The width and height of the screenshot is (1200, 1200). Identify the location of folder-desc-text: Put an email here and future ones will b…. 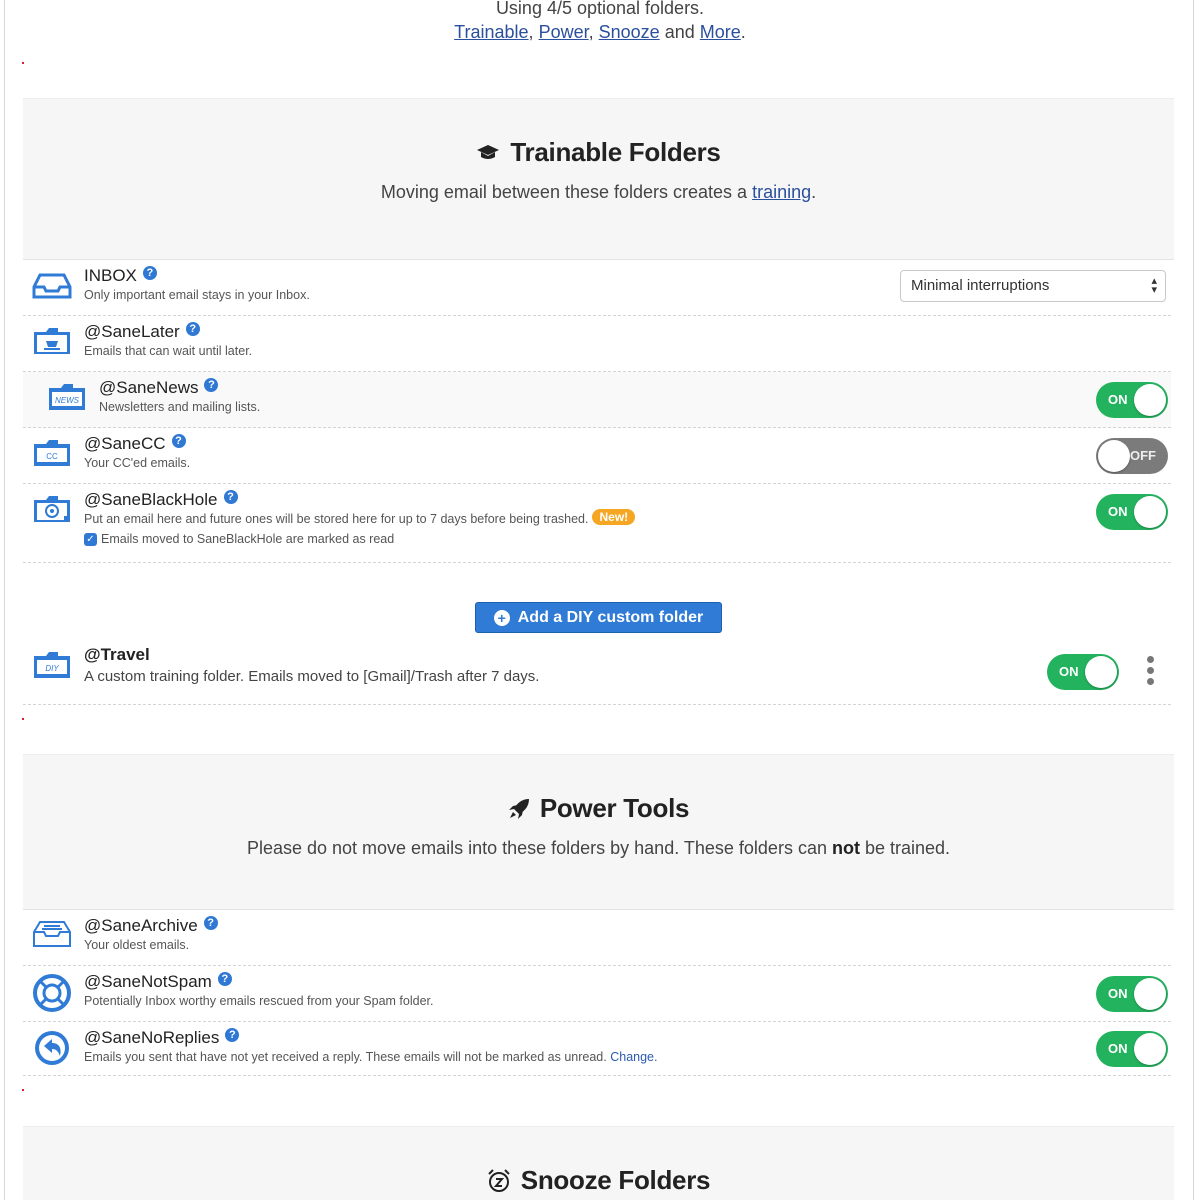
(336, 519).